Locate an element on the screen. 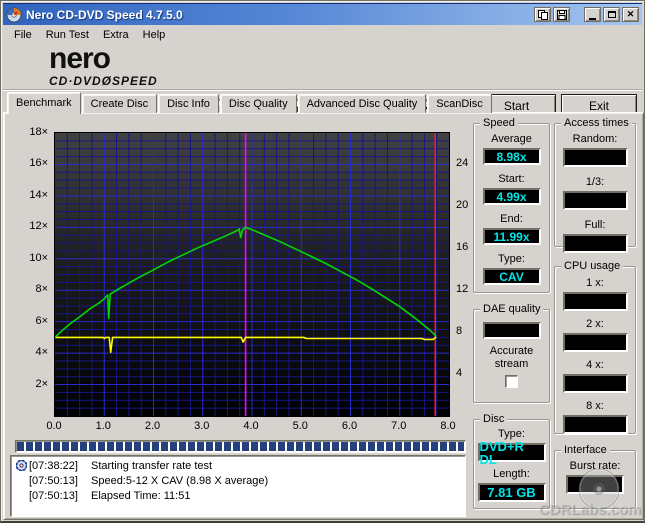  field-label: 8 x: is located at coordinates (595, 406).